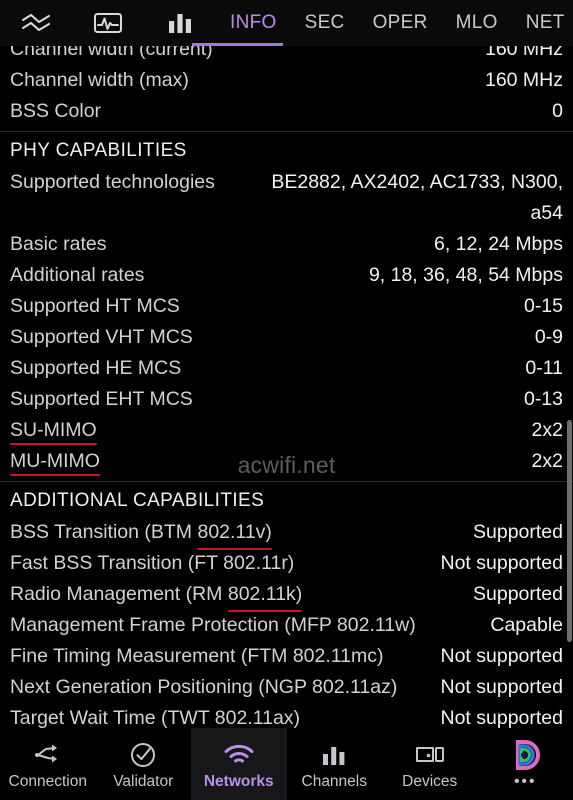 The height and width of the screenshot is (800, 573). What do you see at coordinates (542, 23) in the screenshot?
I see `tab-net: NET` at bounding box center [542, 23].